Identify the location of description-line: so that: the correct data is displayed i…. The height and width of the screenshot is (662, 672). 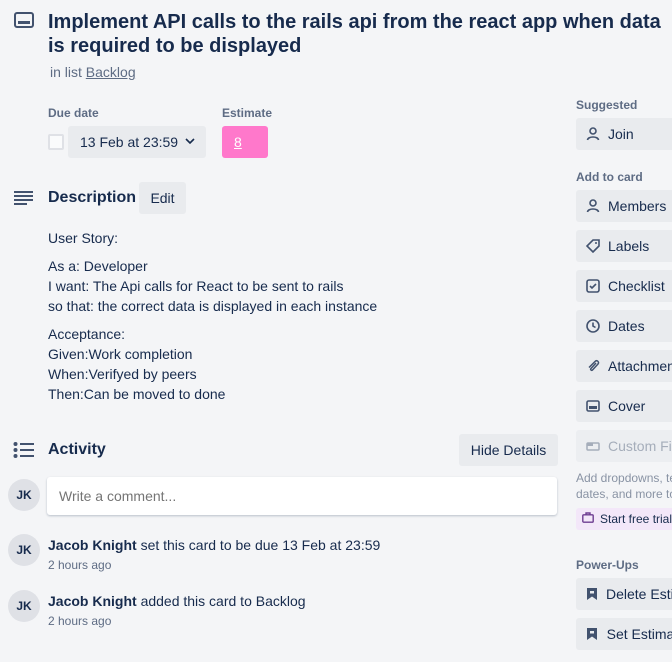
(213, 306).